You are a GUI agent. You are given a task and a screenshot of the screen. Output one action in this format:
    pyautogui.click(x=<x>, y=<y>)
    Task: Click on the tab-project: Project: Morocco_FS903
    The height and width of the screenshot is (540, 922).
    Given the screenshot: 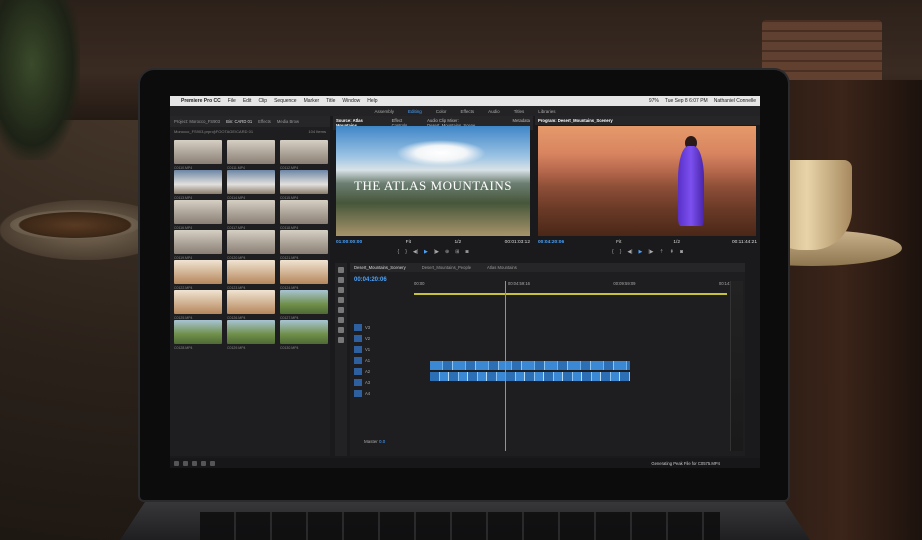 What is the action you would take?
    pyautogui.click(x=197, y=121)
    